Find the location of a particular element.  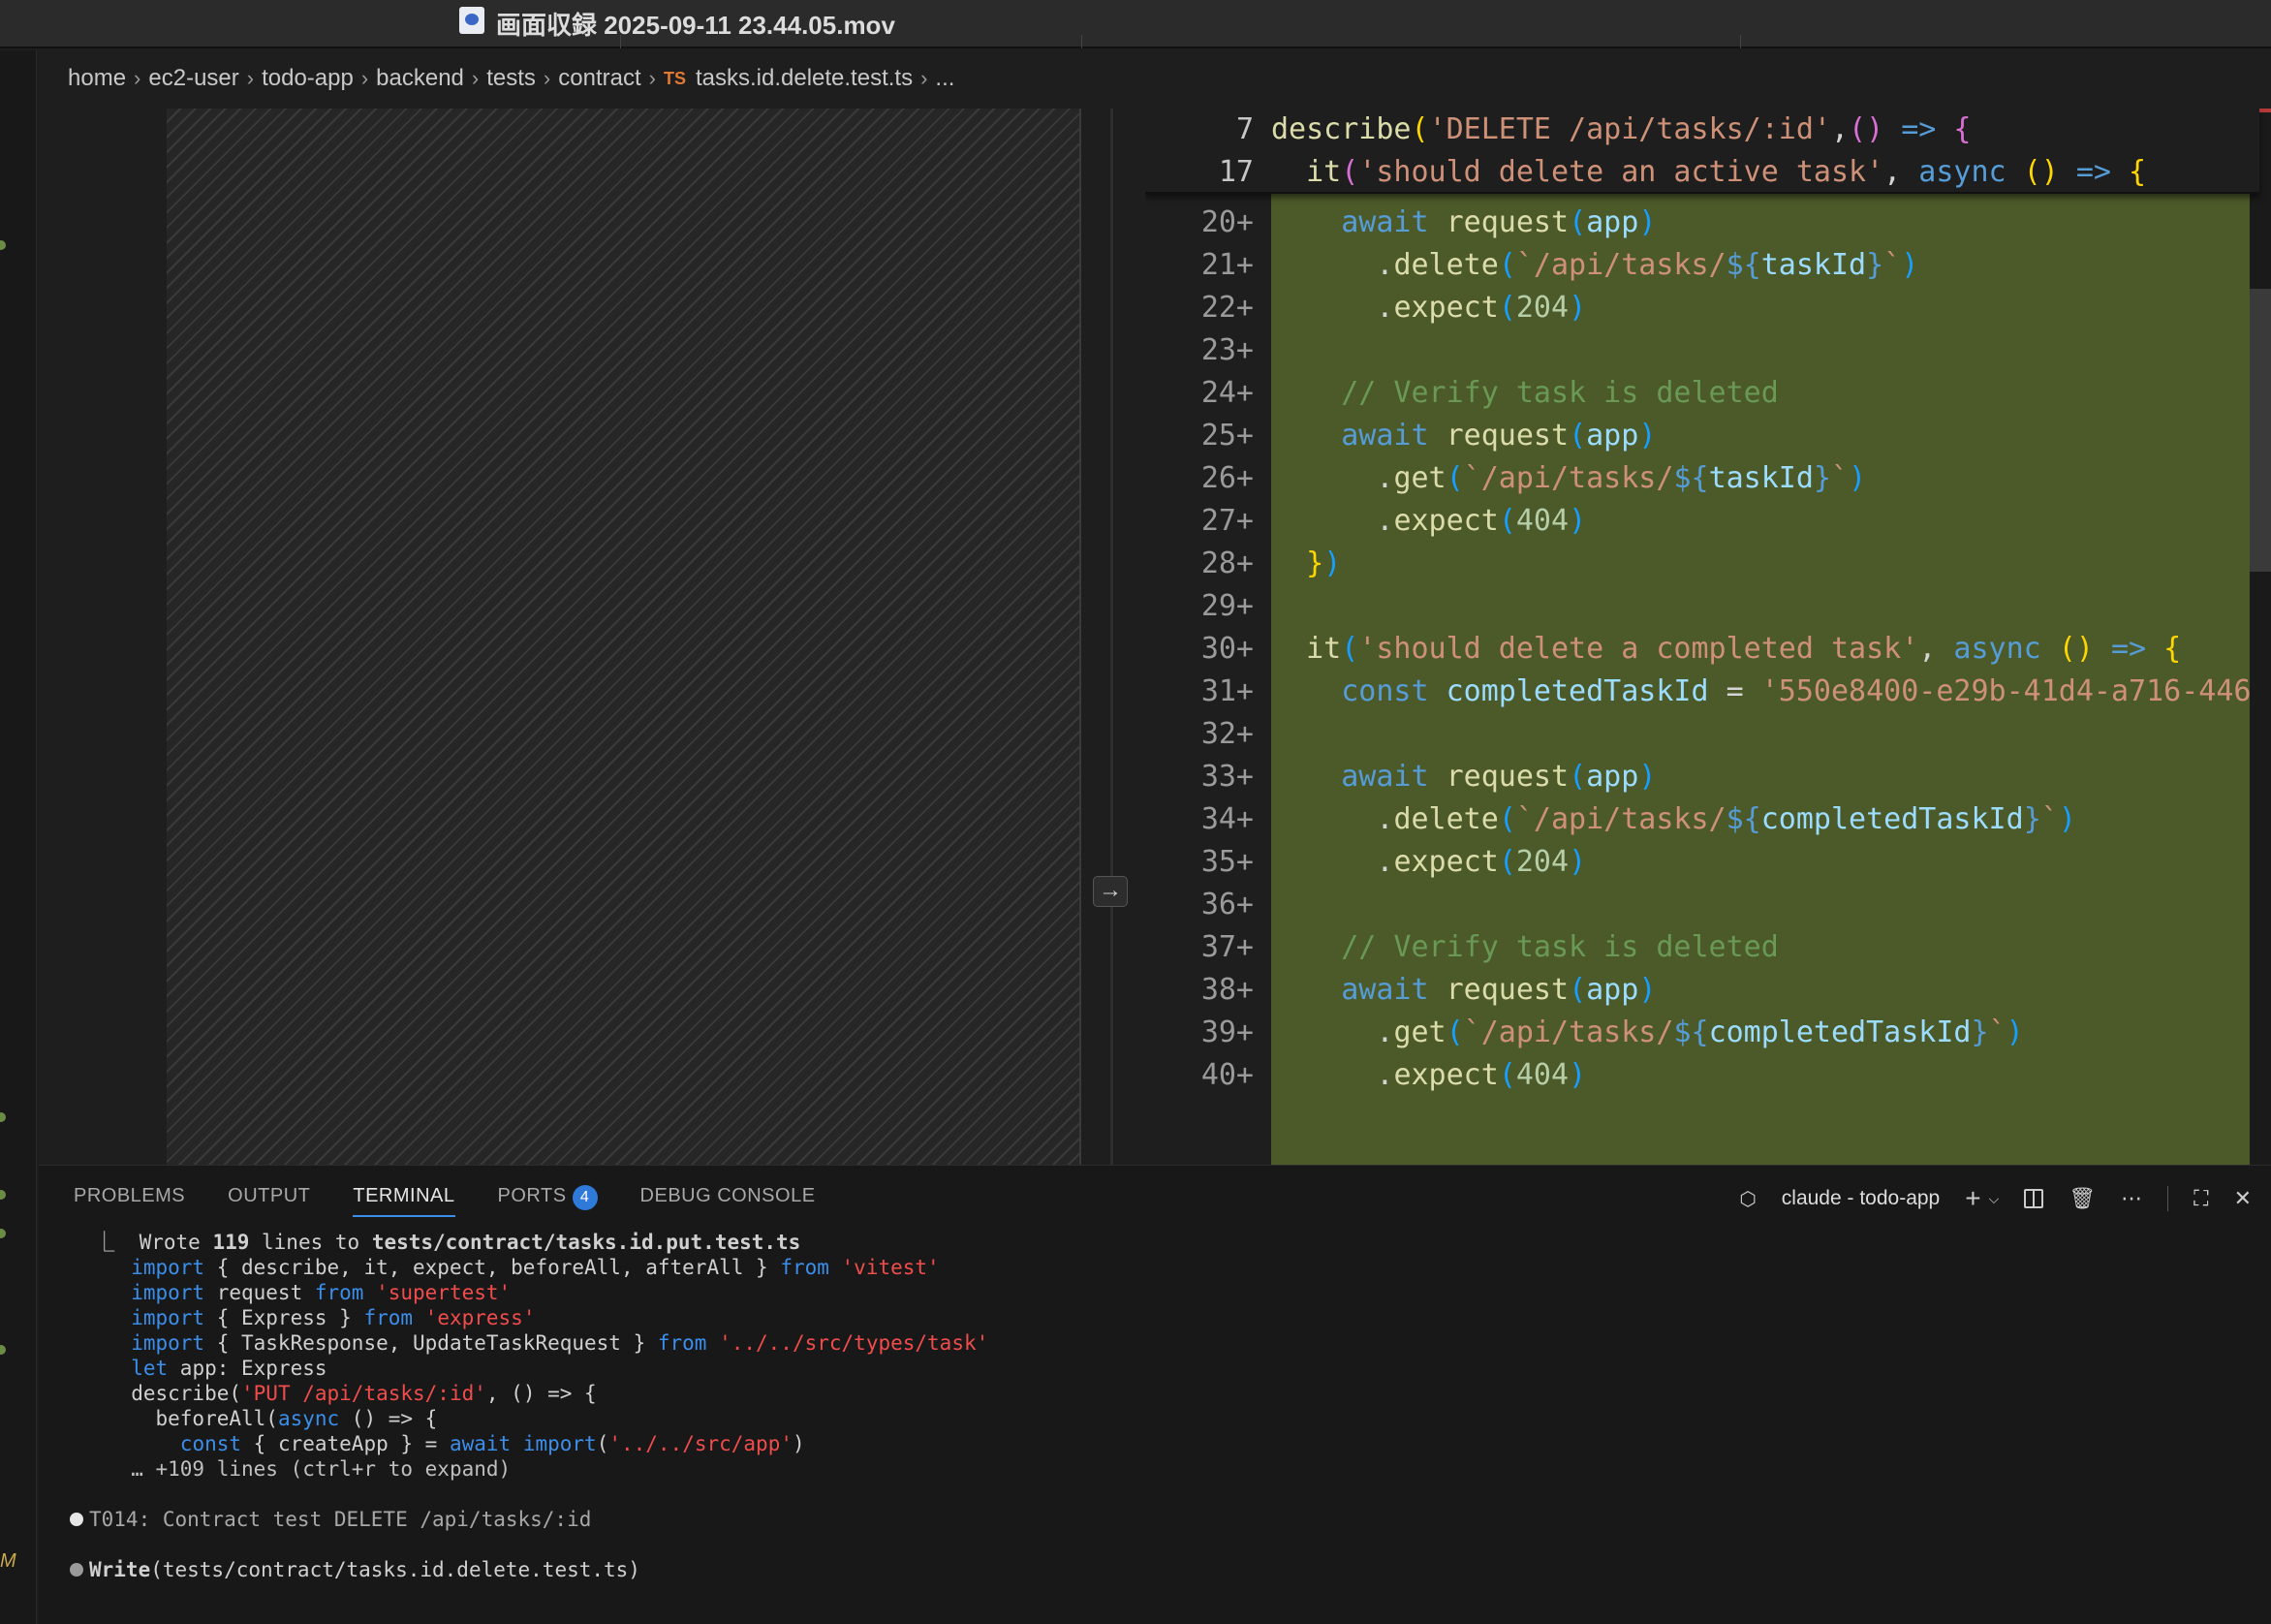

code-token: } is located at coordinates (1980, 1032).